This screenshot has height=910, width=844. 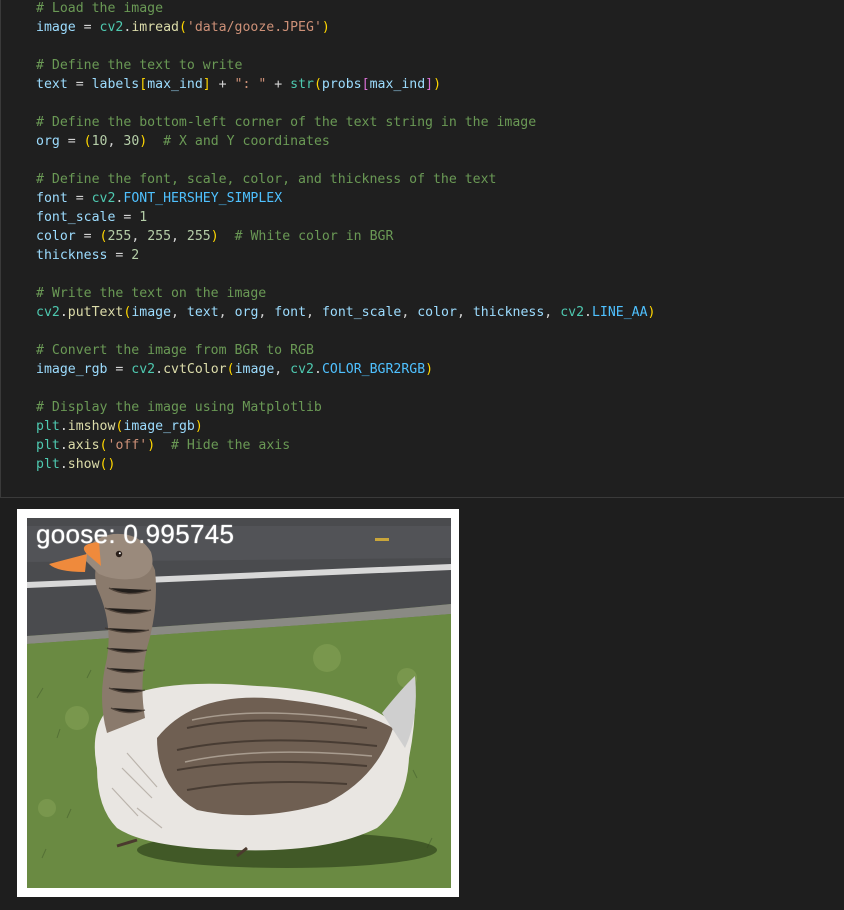 I want to click on code-token: 1, so click(x=143, y=217).